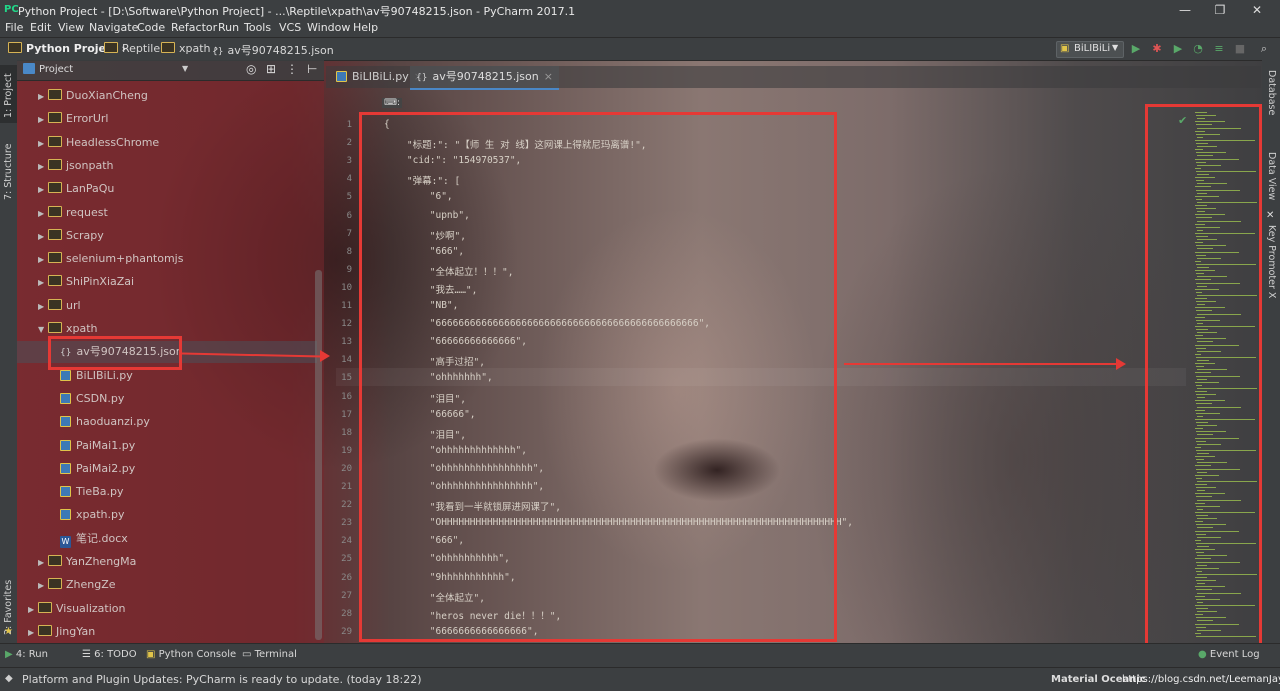 This screenshot has height=691, width=1280. I want to click on run-coverage-icon: ▶, so click(1178, 49).